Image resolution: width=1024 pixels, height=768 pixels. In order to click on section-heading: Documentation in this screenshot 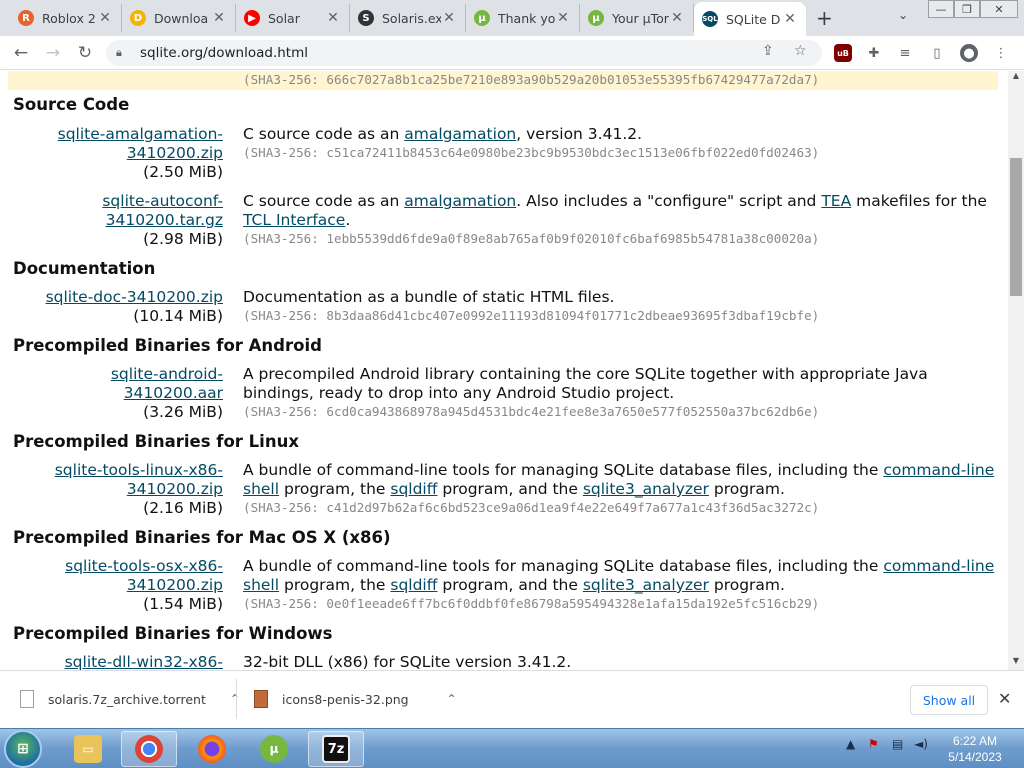, I will do `click(84, 268)`.